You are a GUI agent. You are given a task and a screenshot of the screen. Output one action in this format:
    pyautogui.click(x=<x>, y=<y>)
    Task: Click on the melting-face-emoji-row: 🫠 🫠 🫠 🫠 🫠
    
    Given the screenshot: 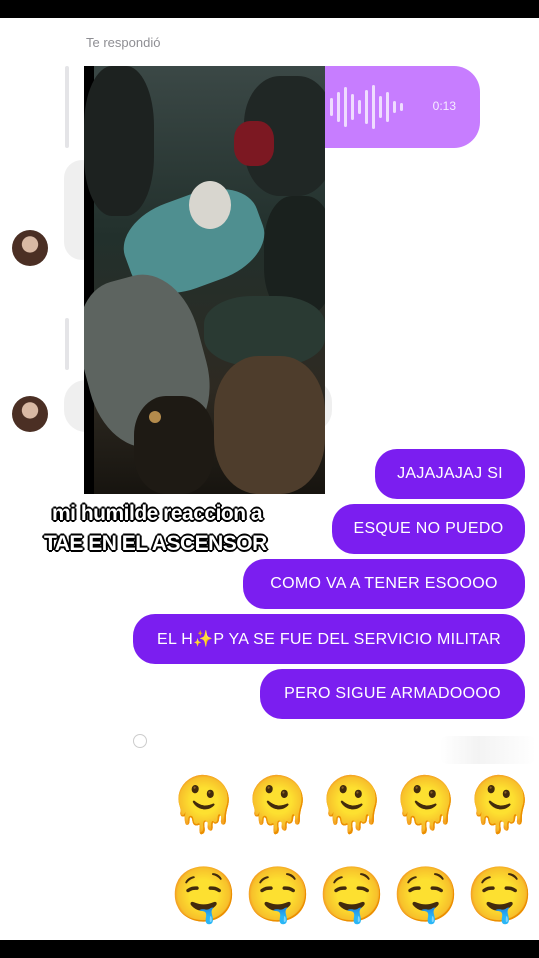 What is the action you would take?
    pyautogui.click(x=352, y=804)
    